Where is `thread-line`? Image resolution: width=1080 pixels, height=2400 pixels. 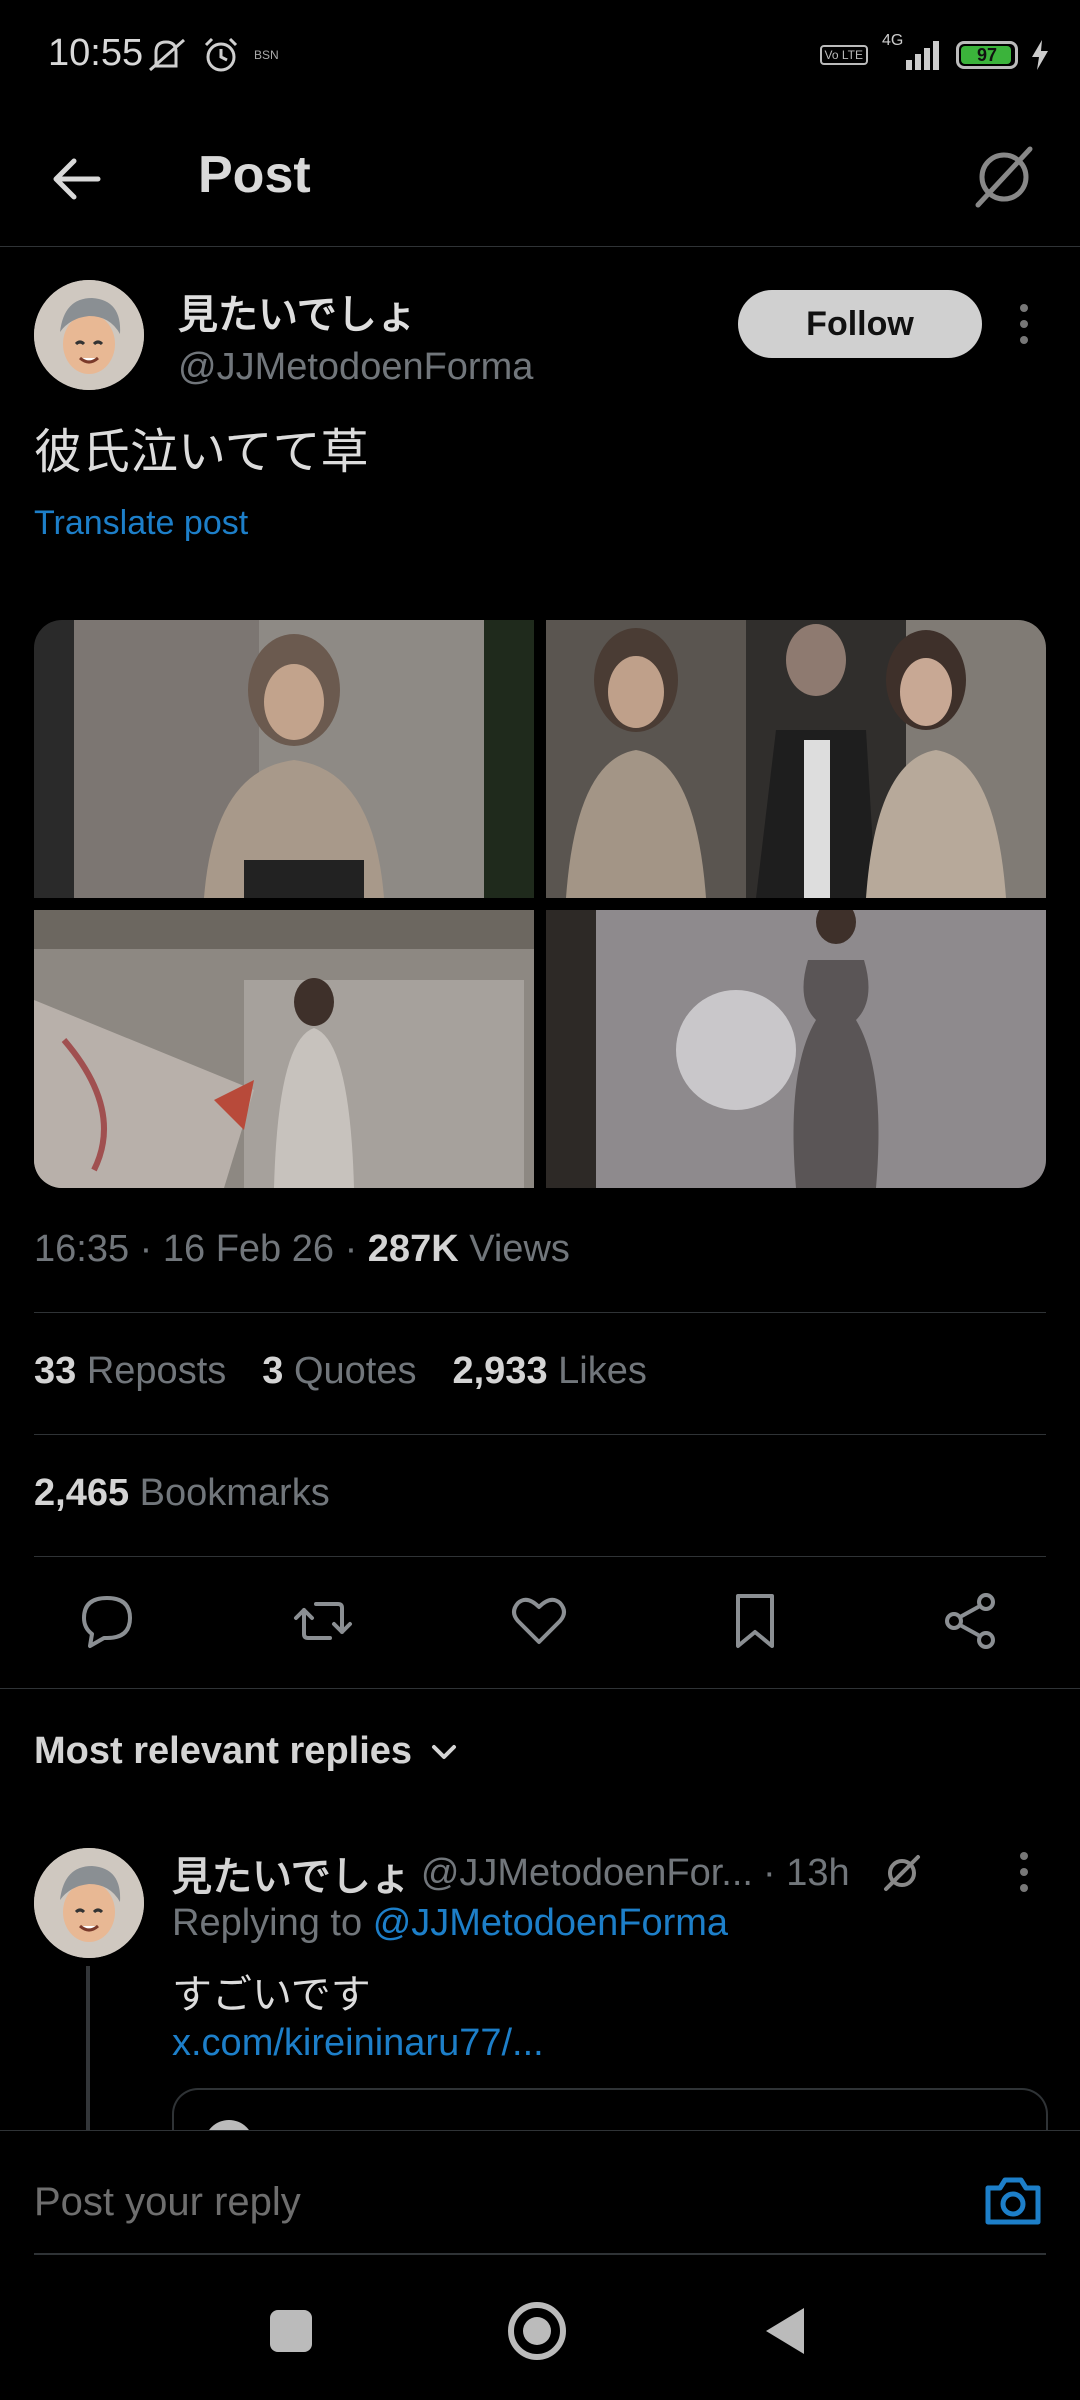
thread-line is located at coordinates (88, 2048).